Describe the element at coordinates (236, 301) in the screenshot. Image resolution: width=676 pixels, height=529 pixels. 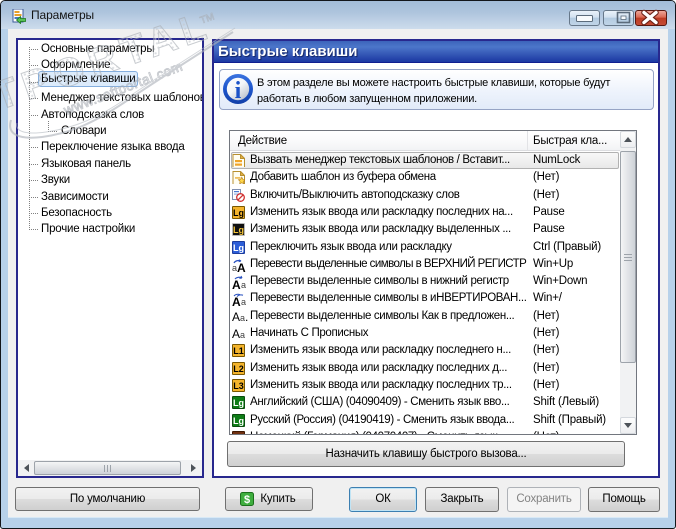
I see `svg-text: А` at that location.